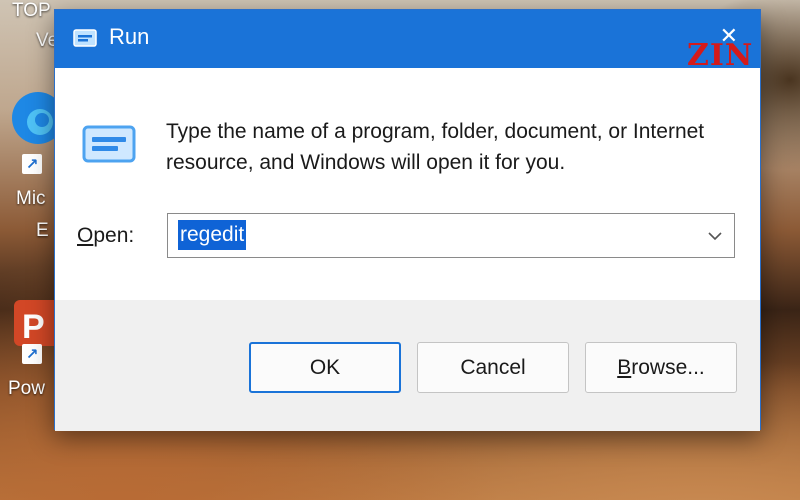  What do you see at coordinates (106, 235) in the screenshot?
I see `open-label: Open:` at bounding box center [106, 235].